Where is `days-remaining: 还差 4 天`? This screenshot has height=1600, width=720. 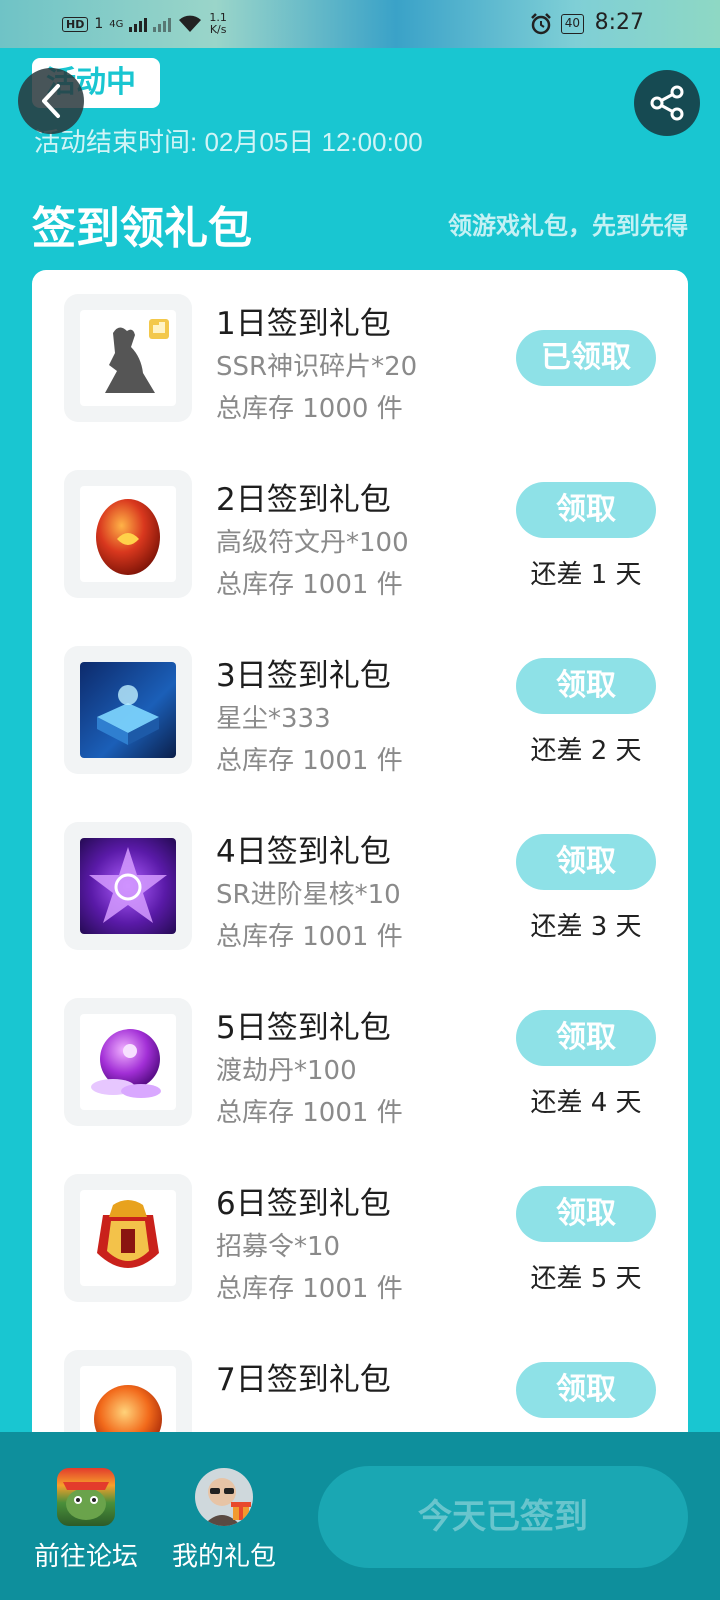 days-remaining: 还差 4 天 is located at coordinates (586, 1103).